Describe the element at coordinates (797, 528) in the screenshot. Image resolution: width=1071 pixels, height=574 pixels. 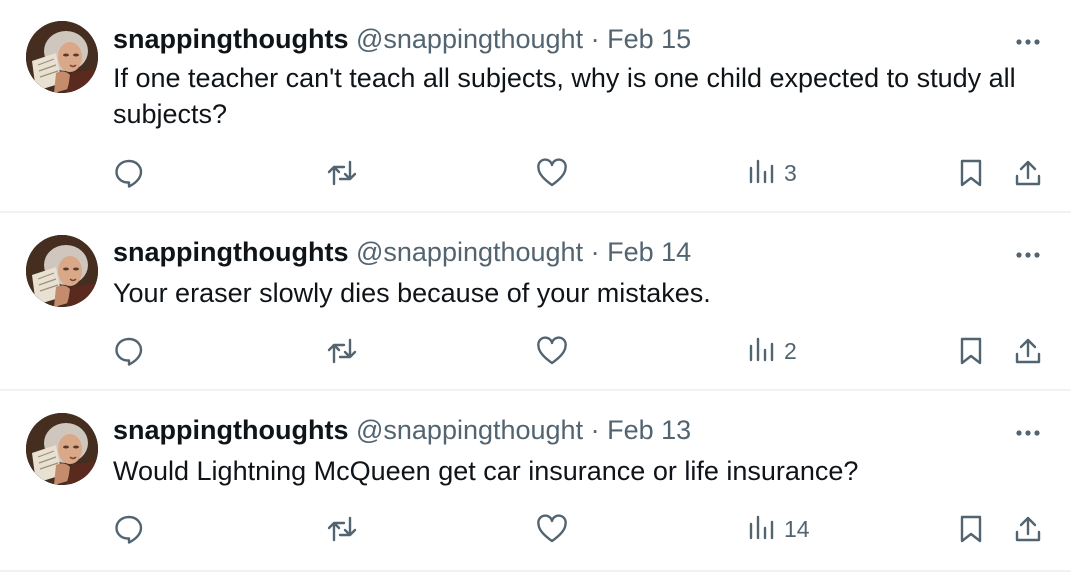
I see `views-count: 14` at that location.